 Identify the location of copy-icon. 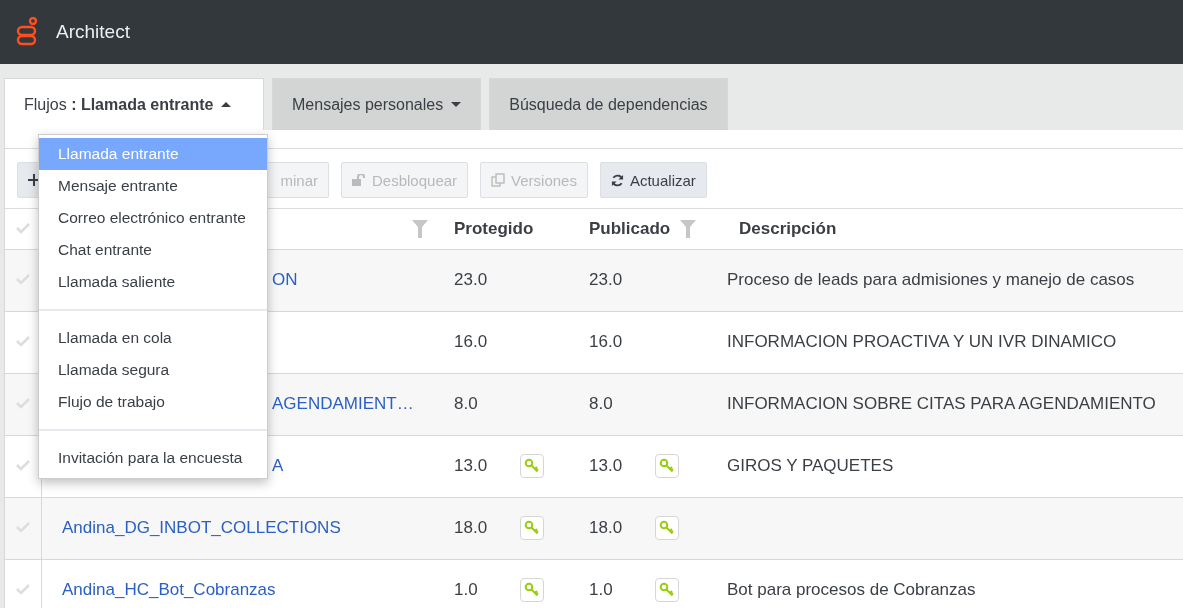
(498, 180).